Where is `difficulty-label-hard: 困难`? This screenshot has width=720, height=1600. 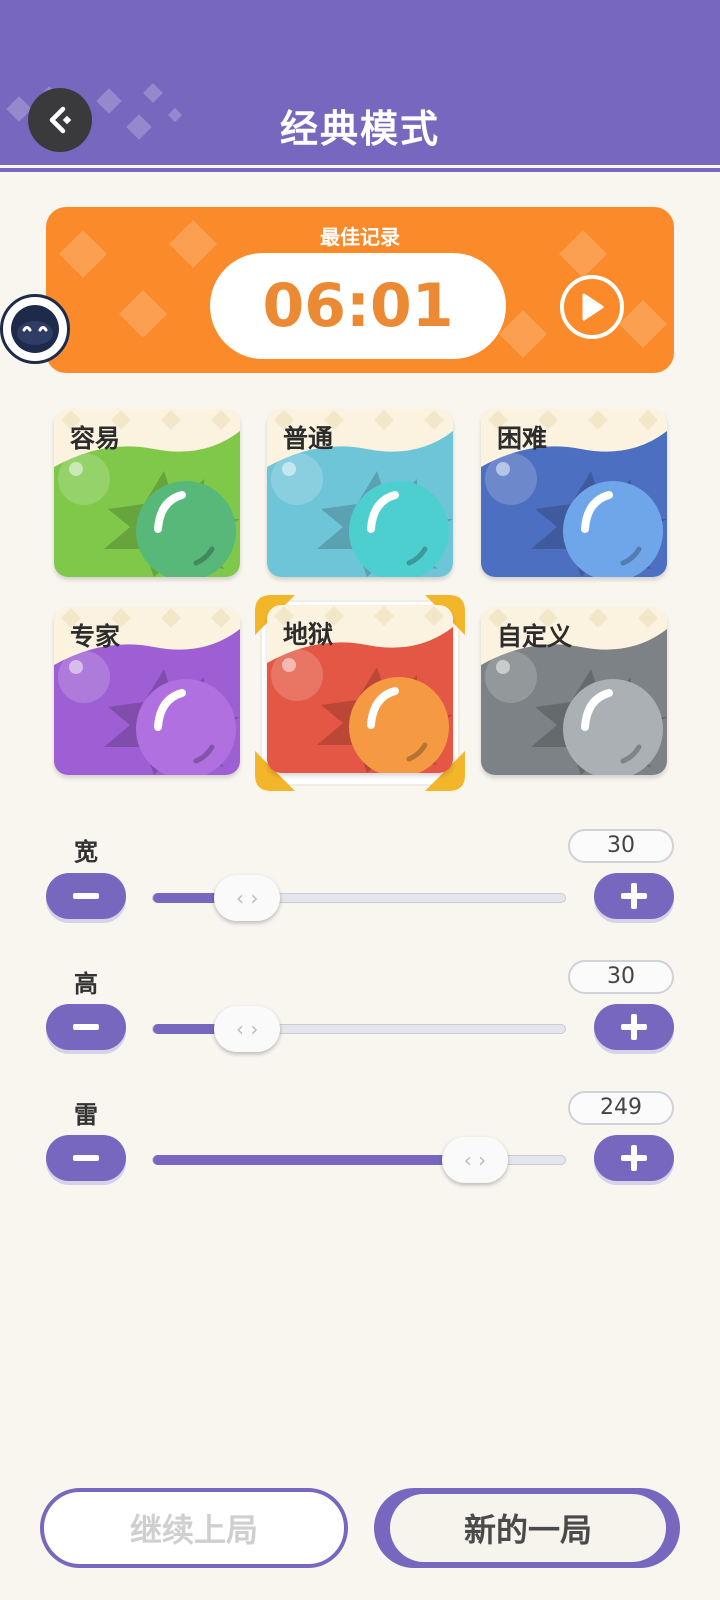
difficulty-label-hard: 困难 is located at coordinates (522, 438).